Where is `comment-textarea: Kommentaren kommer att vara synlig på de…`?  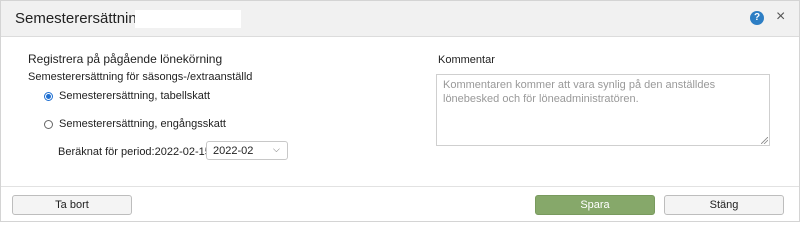
comment-textarea: Kommentaren kommer att vara synlig på de… is located at coordinates (603, 110).